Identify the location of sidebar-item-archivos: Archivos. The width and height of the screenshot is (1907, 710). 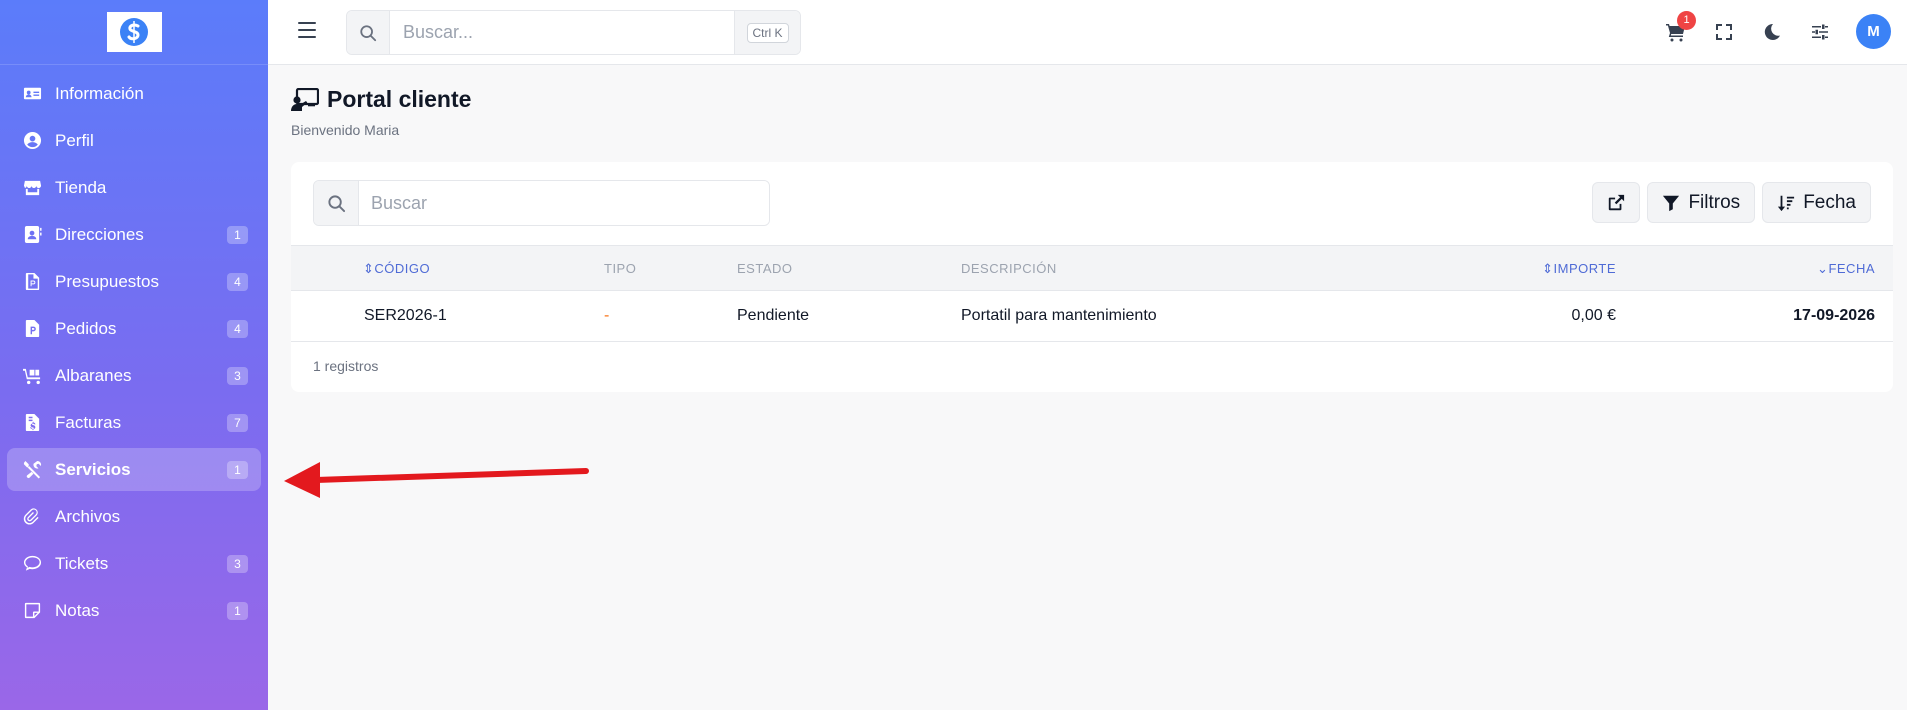
(134, 516).